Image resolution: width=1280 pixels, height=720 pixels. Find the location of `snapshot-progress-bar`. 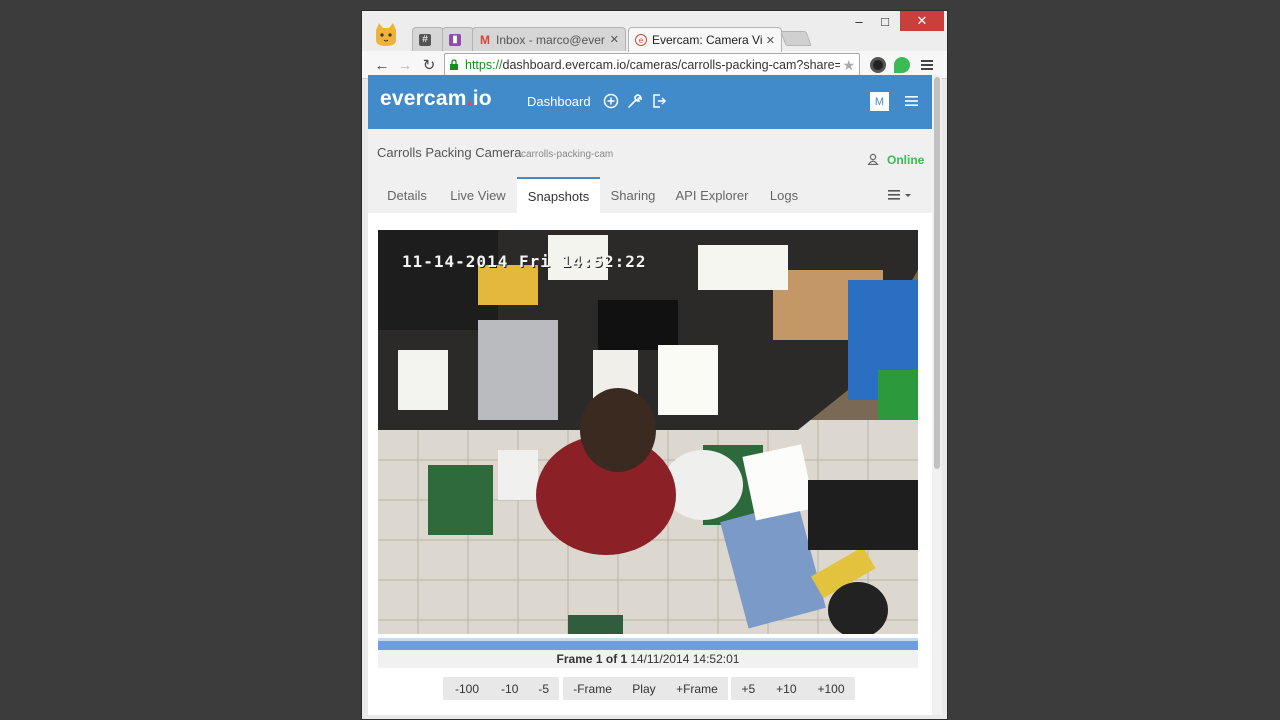

snapshot-progress-bar is located at coordinates (648, 644).